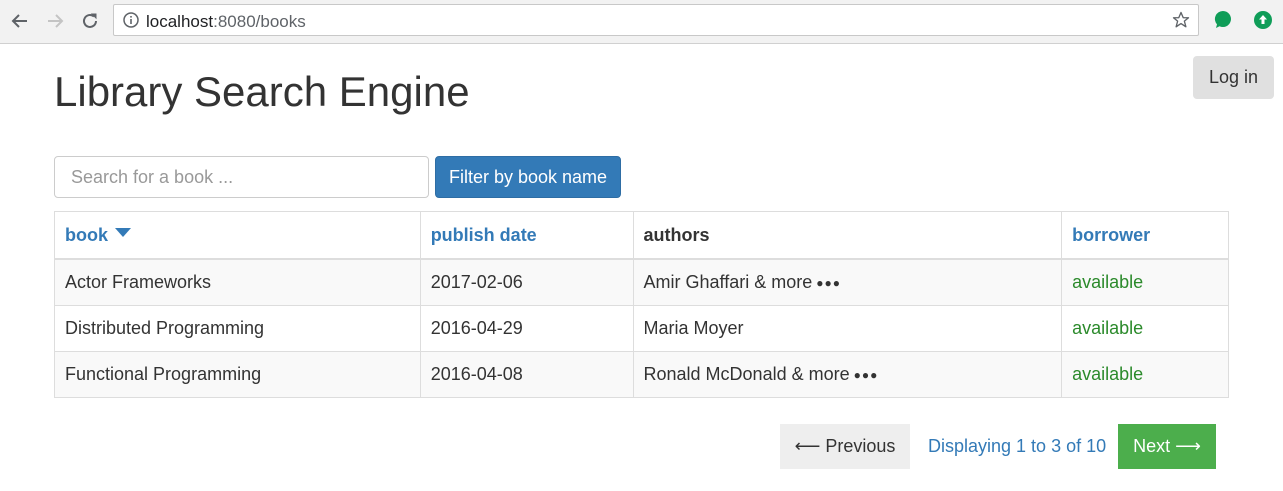 The height and width of the screenshot is (491, 1283). I want to click on browser-toolbar: localhost:8080/books, so click(641, 22).